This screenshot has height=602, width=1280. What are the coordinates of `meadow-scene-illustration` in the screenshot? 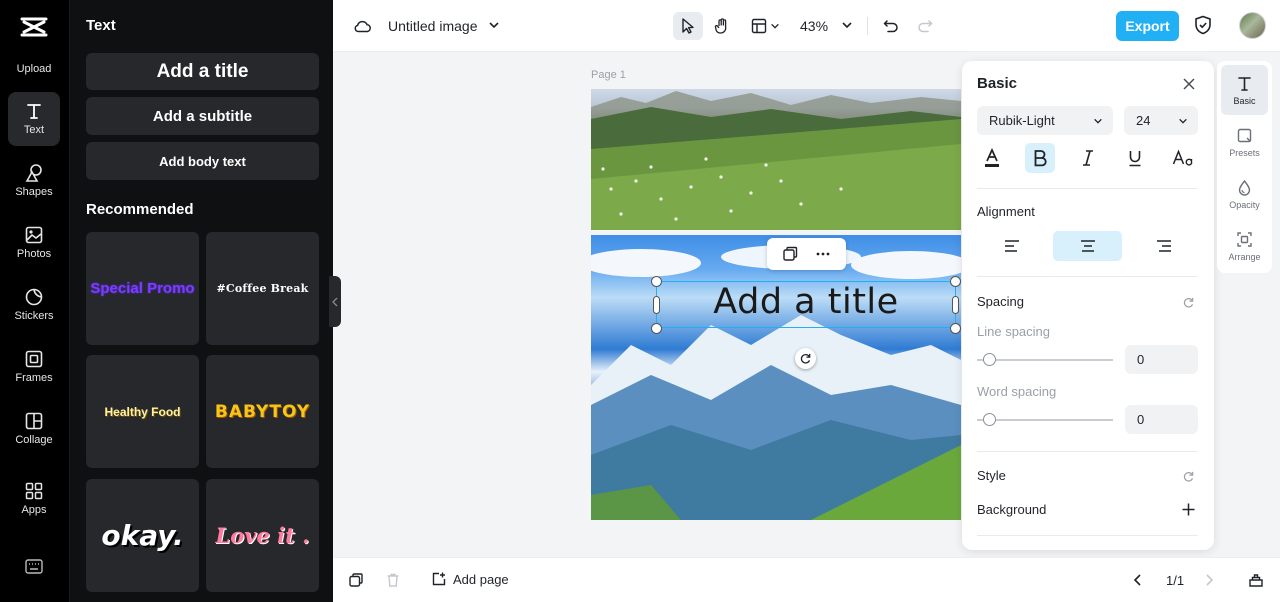 It's located at (776, 160).